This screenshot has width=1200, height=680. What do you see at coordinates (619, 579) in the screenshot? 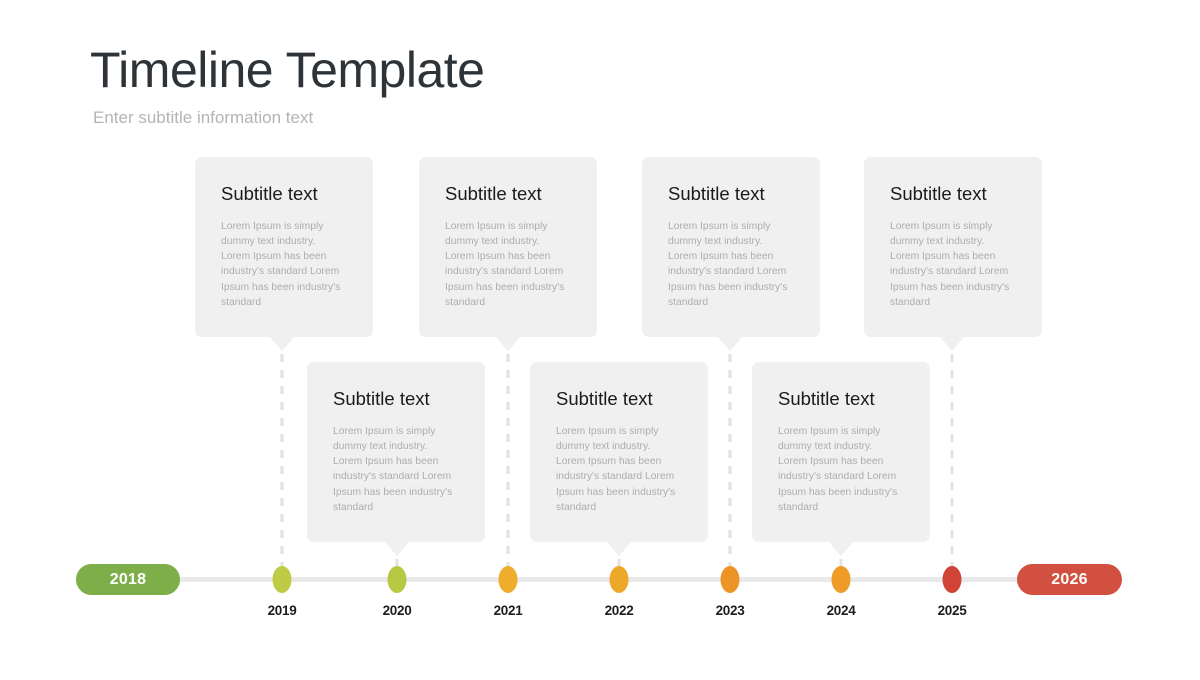
I see `timeline-marker-2022` at bounding box center [619, 579].